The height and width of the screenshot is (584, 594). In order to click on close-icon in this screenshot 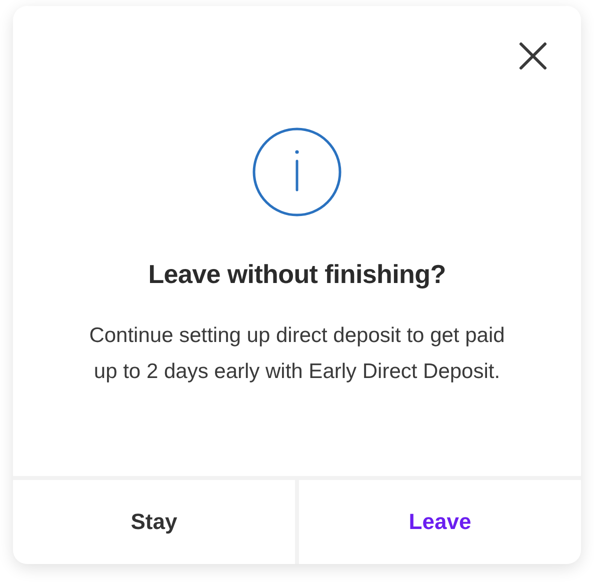, I will do `click(533, 56)`.